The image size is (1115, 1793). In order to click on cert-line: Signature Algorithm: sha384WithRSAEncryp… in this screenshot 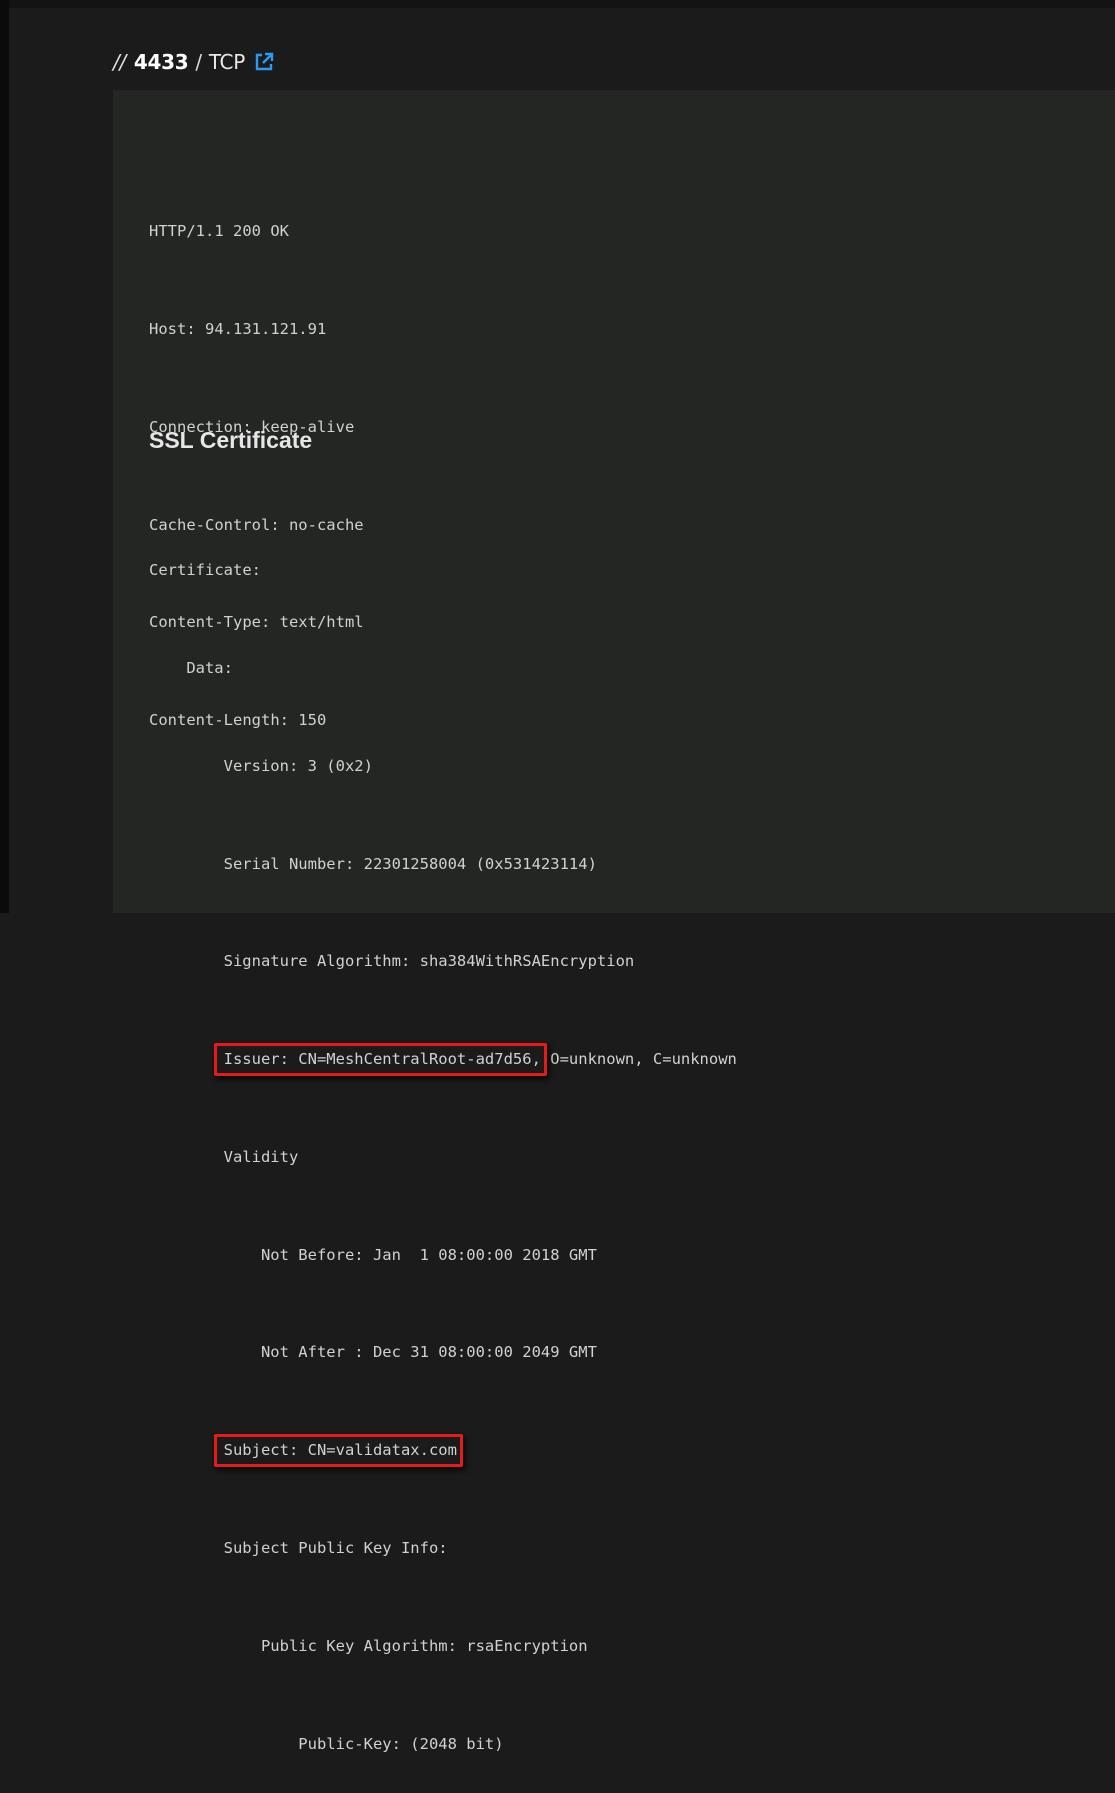, I will do `click(443, 961)`.